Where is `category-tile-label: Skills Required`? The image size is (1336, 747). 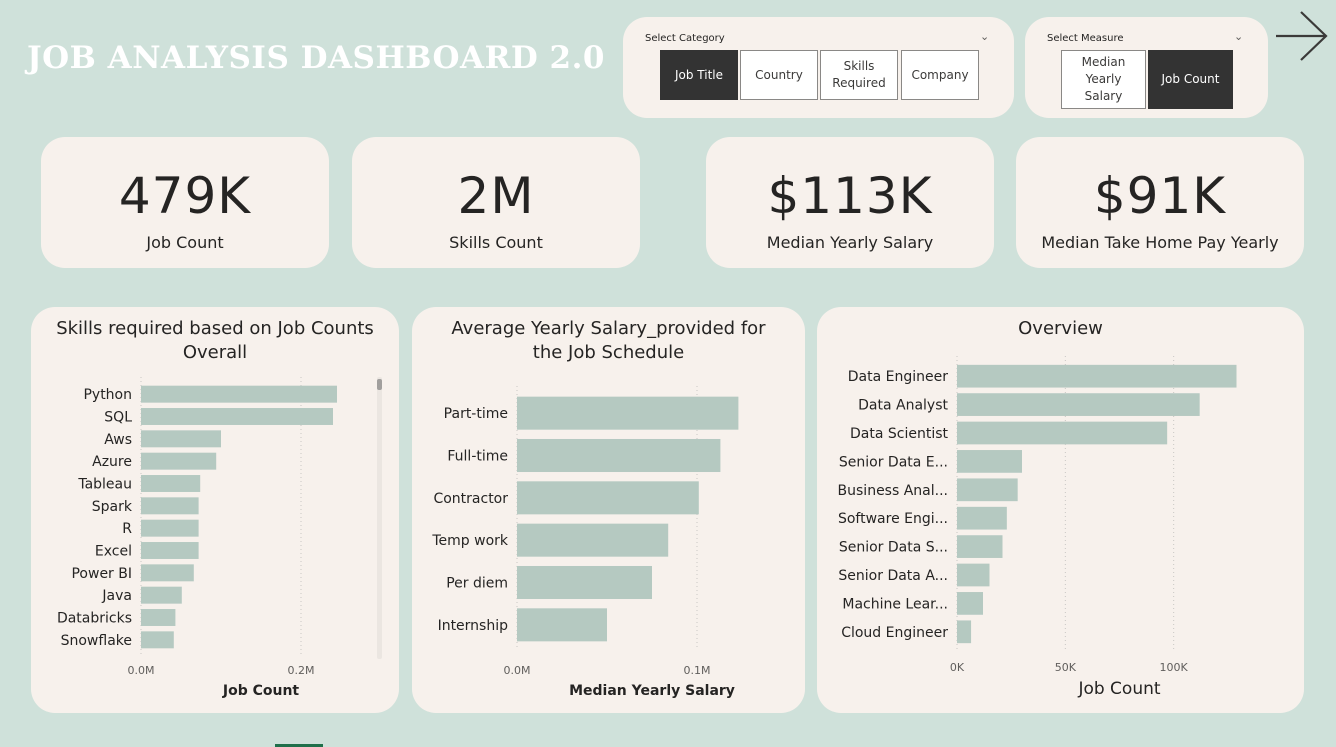
category-tile-label: Skills Required is located at coordinates (859, 74).